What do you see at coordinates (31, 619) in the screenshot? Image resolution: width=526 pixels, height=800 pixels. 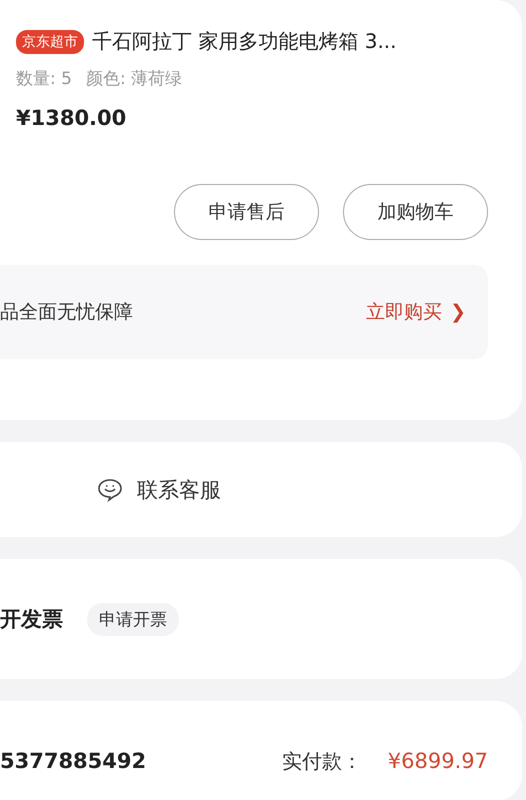 I see `invoice-status: 开发票` at bounding box center [31, 619].